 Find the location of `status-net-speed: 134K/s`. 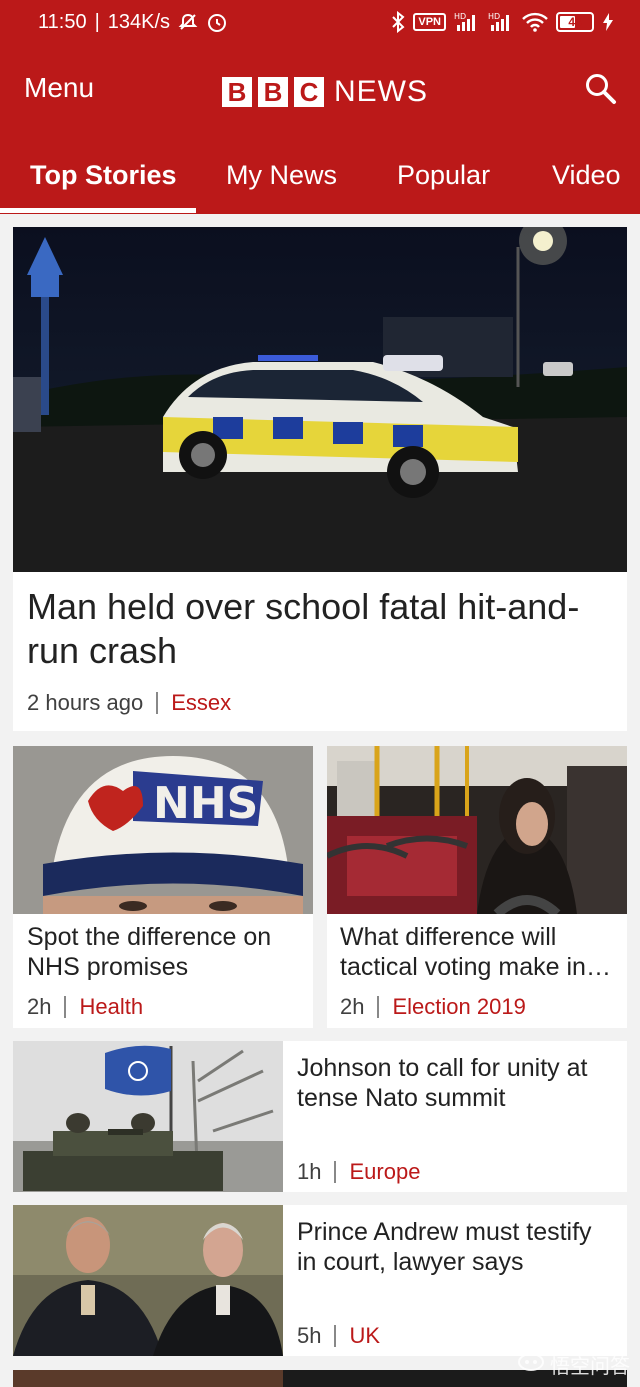

status-net-speed: 134K/s is located at coordinates (139, 21).